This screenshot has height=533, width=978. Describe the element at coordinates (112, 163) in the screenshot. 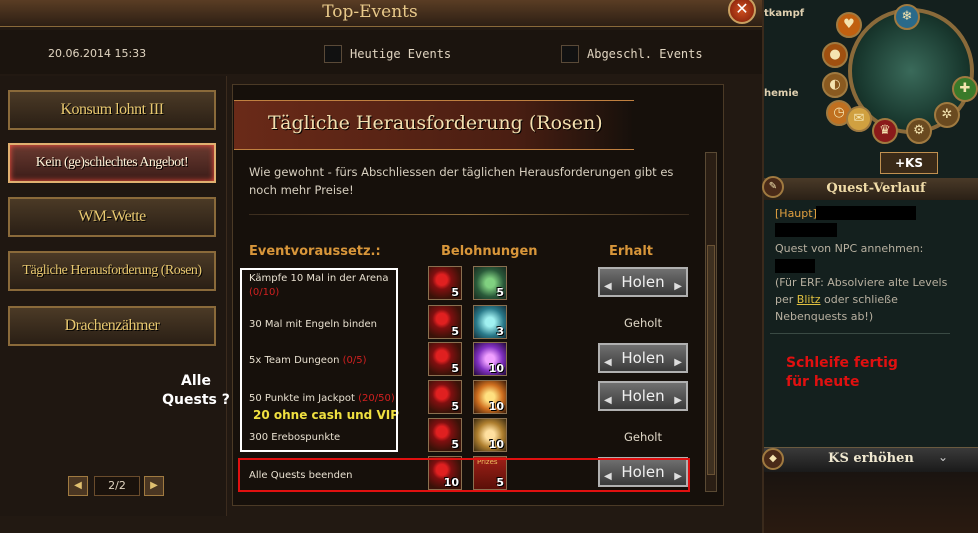

I see `menu-item-angebot: Kein (ge)schlechtes Angebot!` at that location.